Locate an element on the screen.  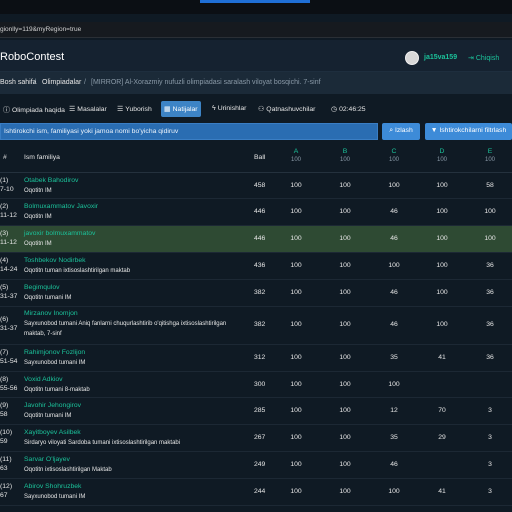
header-task-a: A 100 is located at coordinates (296, 155).